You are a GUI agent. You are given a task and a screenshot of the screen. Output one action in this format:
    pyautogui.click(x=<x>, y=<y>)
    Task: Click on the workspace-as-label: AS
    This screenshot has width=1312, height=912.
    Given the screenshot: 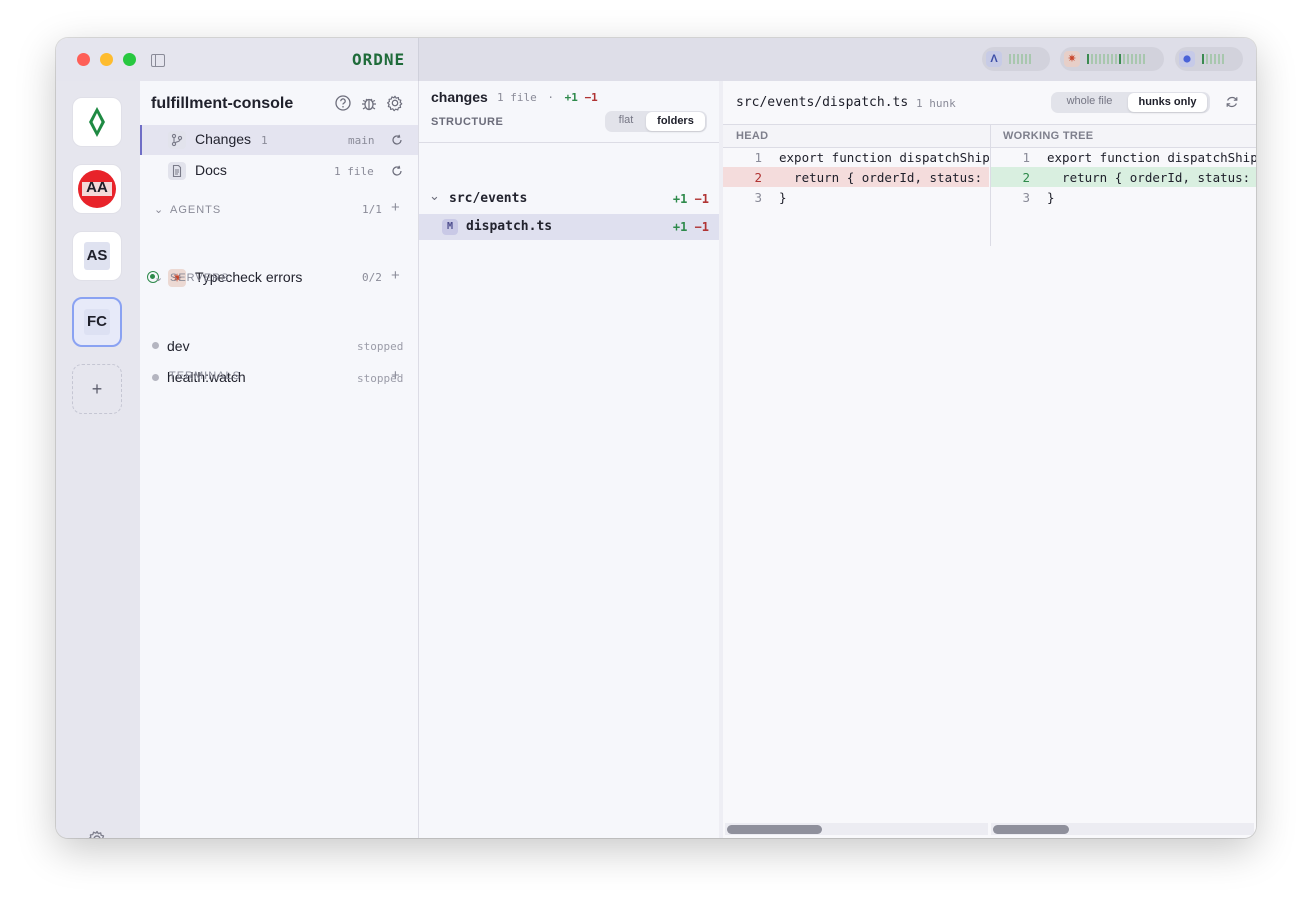 What is the action you would take?
    pyautogui.click(x=97, y=255)
    